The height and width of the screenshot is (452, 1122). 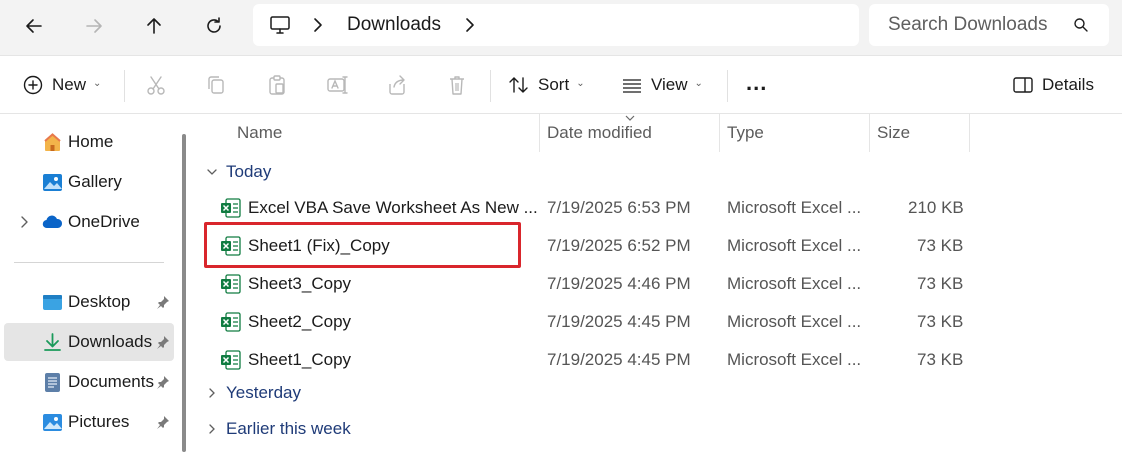 I want to click on refresh-button, so click(x=214, y=26).